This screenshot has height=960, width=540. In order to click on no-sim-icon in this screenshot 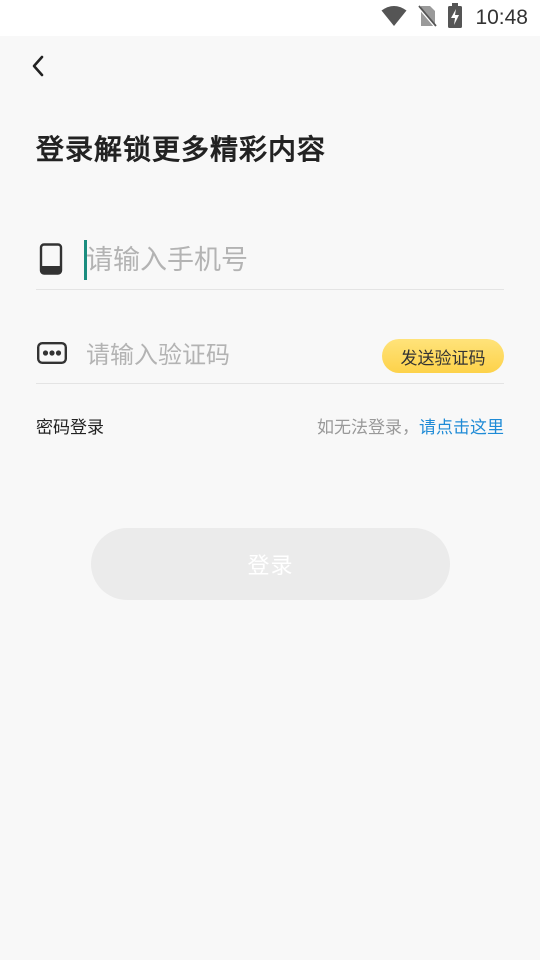, I will do `click(427, 18)`.